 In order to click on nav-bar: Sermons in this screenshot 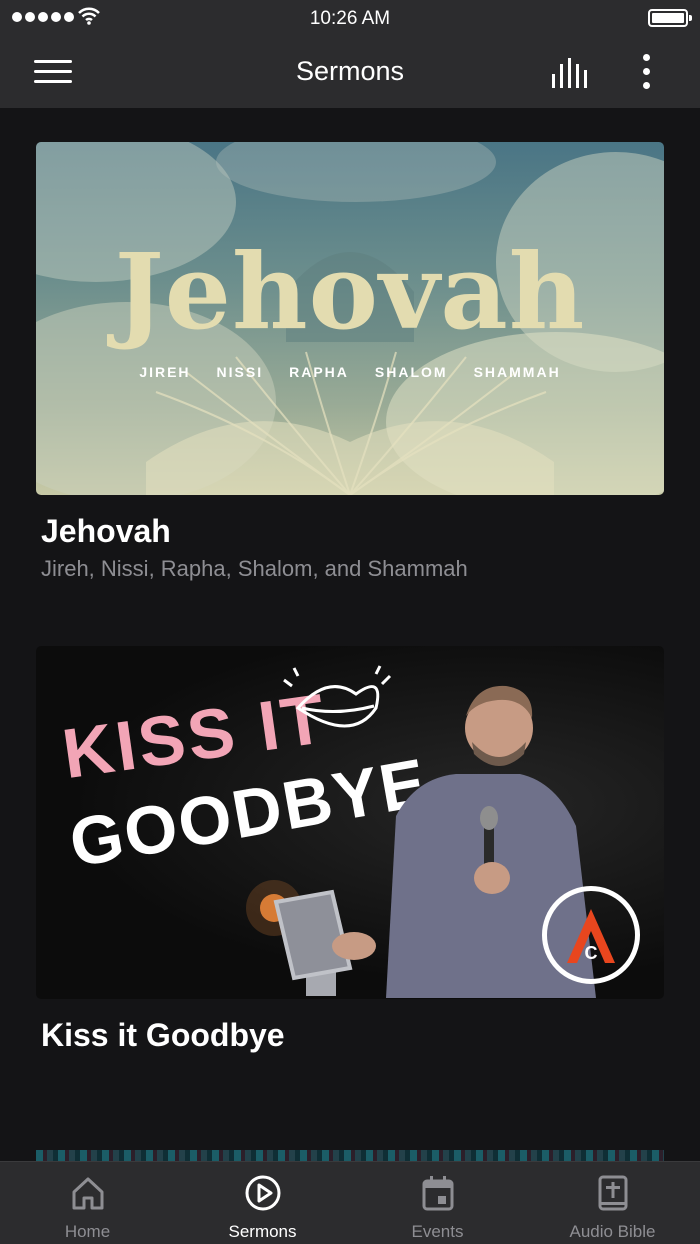, I will do `click(350, 72)`.